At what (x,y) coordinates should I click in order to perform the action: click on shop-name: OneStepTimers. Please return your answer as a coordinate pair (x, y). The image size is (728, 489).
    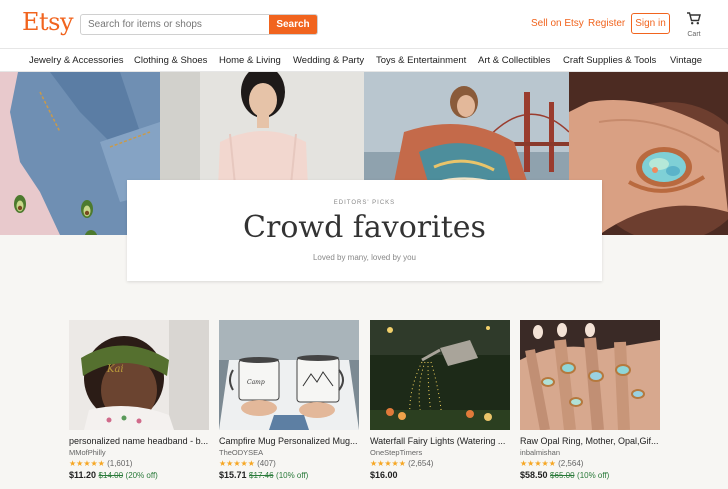
    Looking at the image, I should click on (440, 452).